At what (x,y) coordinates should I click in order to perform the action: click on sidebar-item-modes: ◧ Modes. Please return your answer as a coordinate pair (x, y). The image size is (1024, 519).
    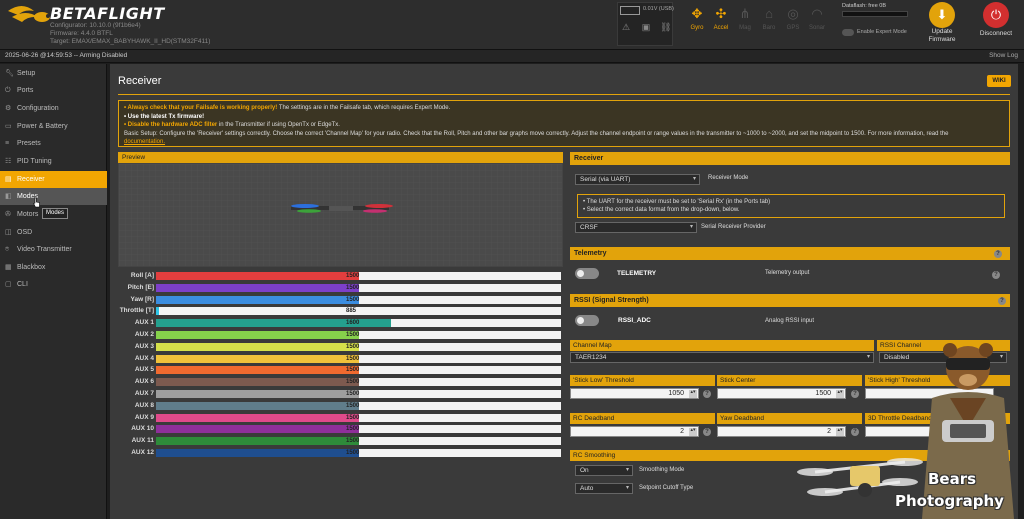
    Looking at the image, I should click on (53, 196).